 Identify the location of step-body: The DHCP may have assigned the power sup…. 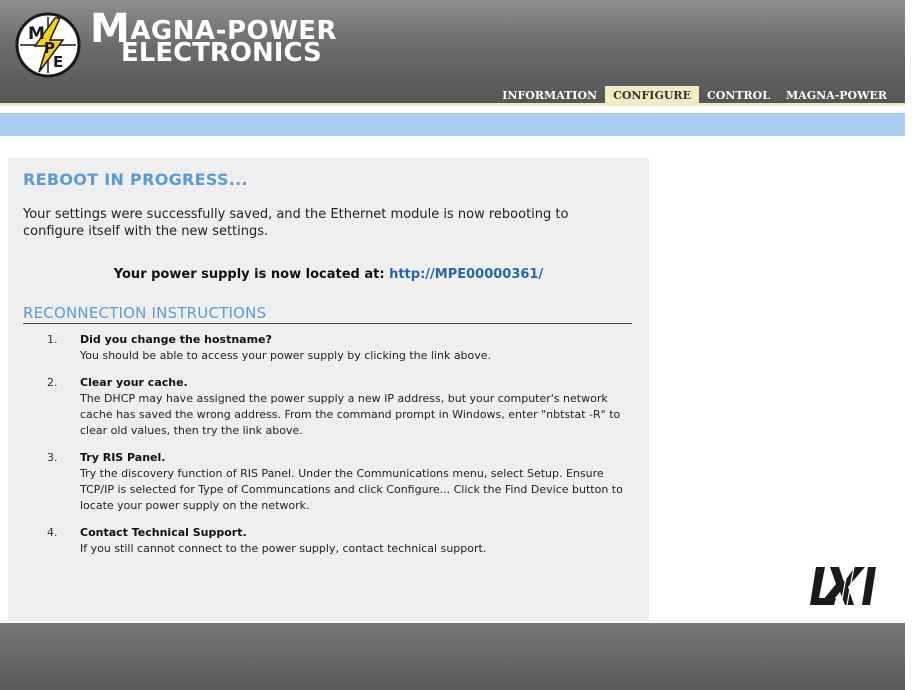
(350, 414).